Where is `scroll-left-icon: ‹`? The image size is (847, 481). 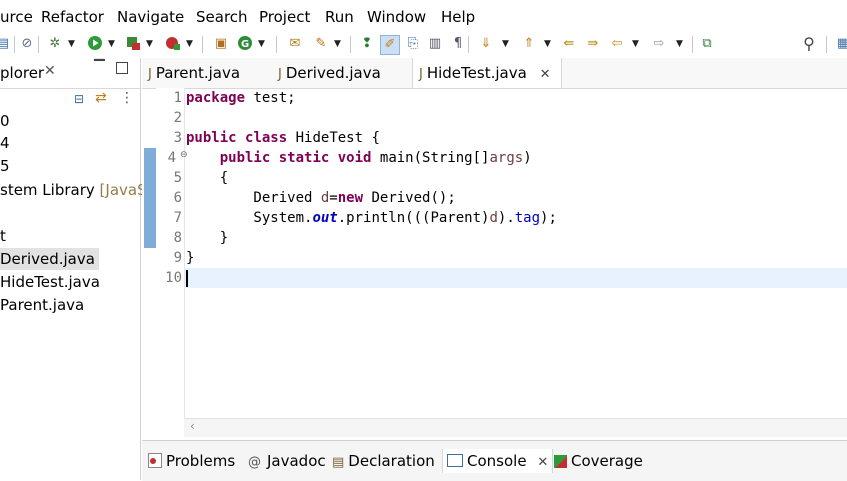
scroll-left-icon: ‹ is located at coordinates (192, 426).